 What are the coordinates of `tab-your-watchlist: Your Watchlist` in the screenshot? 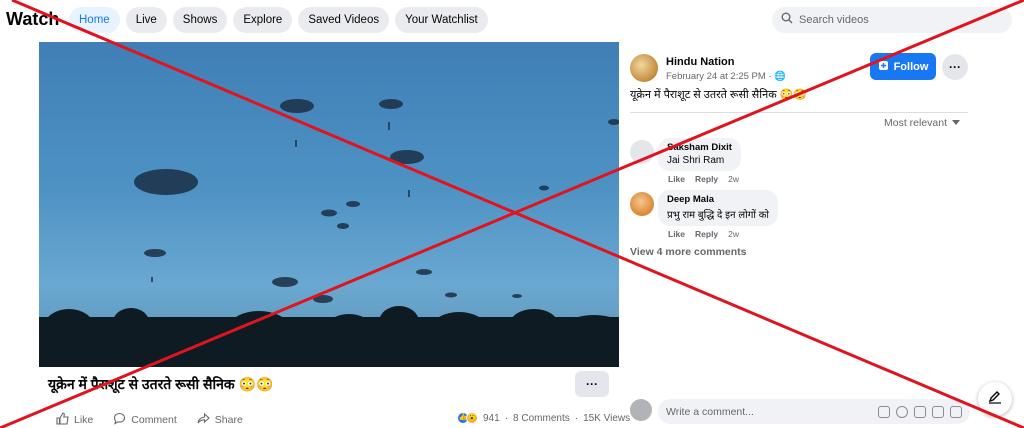 It's located at (441, 20).